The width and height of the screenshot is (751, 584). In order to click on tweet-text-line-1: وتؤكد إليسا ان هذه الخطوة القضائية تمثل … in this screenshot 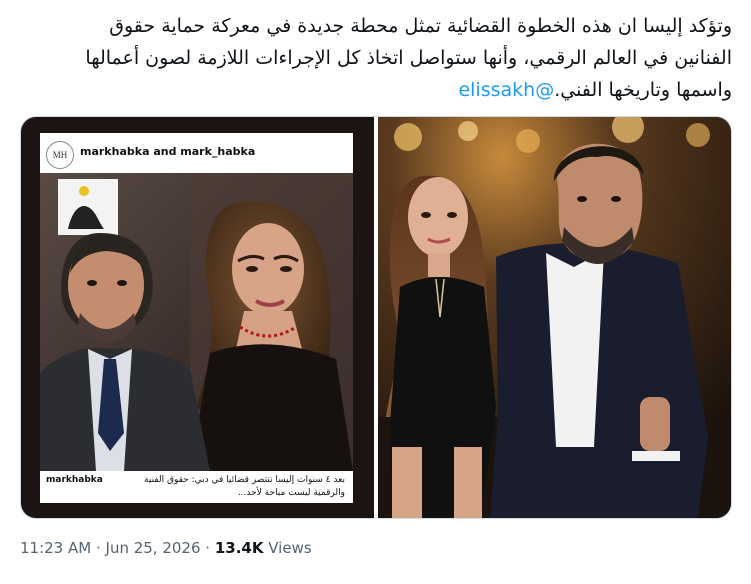, I will do `click(420, 26)`.